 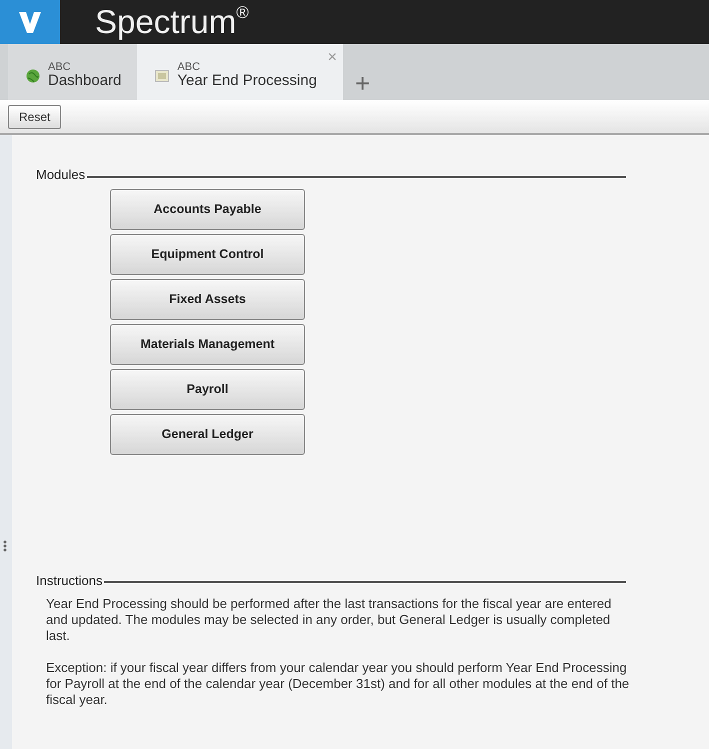 I want to click on drag-handle-icon, so click(x=5, y=546).